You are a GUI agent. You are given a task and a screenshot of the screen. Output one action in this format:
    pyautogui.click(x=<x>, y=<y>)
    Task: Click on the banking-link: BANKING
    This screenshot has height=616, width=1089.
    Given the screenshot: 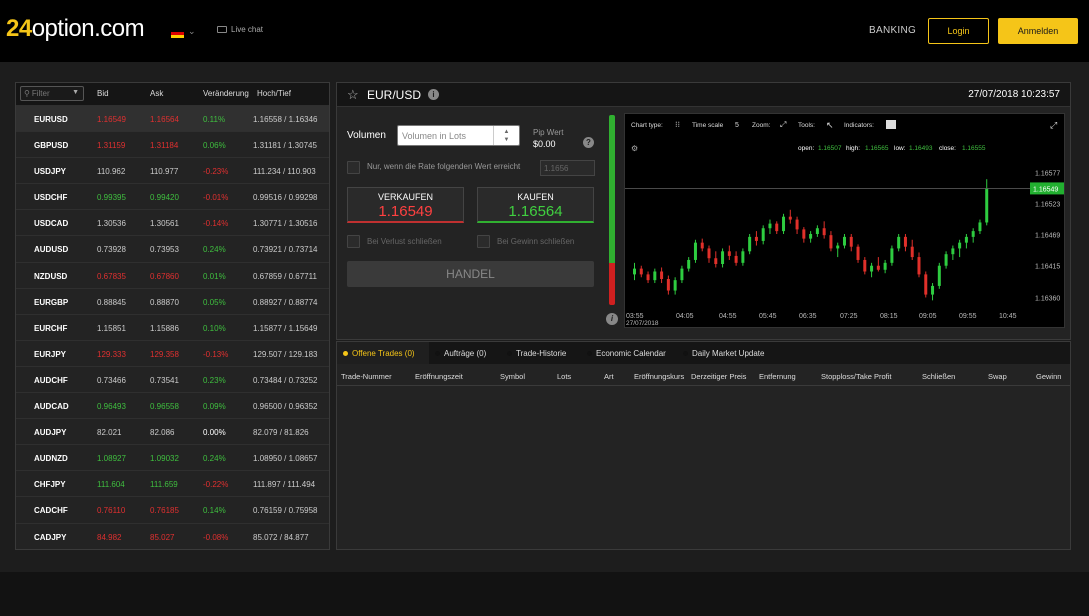 What is the action you would take?
    pyautogui.click(x=892, y=30)
    